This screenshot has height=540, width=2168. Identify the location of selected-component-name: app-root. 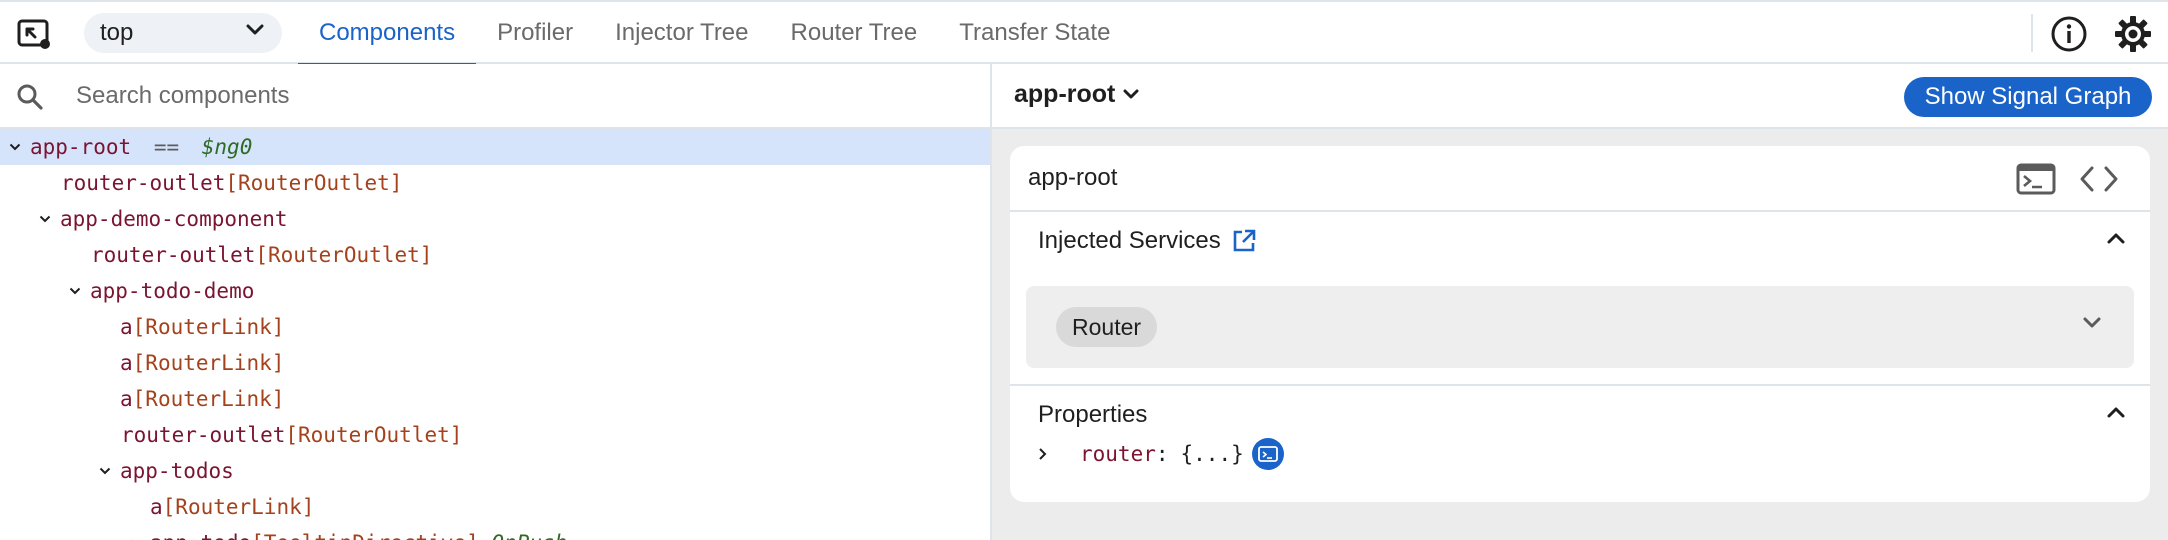
(1065, 94).